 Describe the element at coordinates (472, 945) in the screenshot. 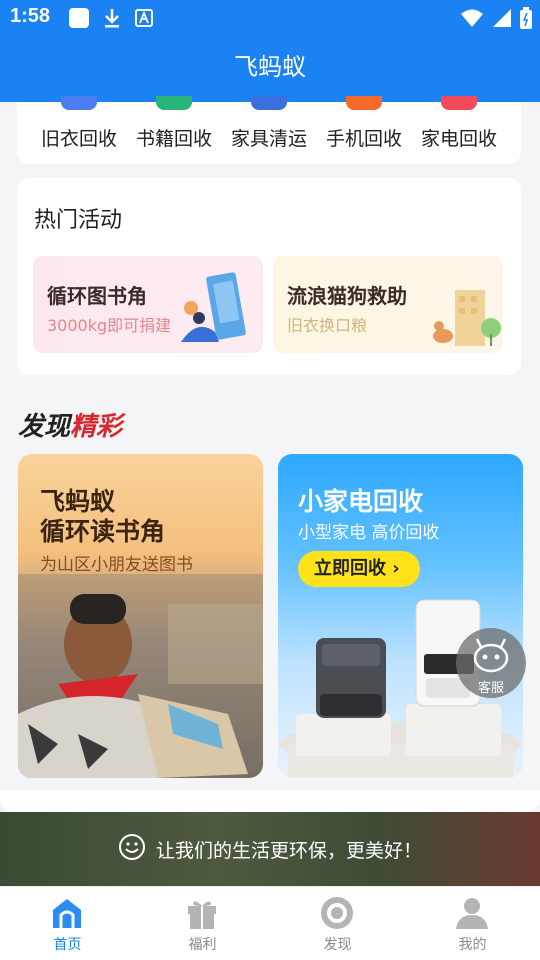

I see `tab-label: 我的` at that location.